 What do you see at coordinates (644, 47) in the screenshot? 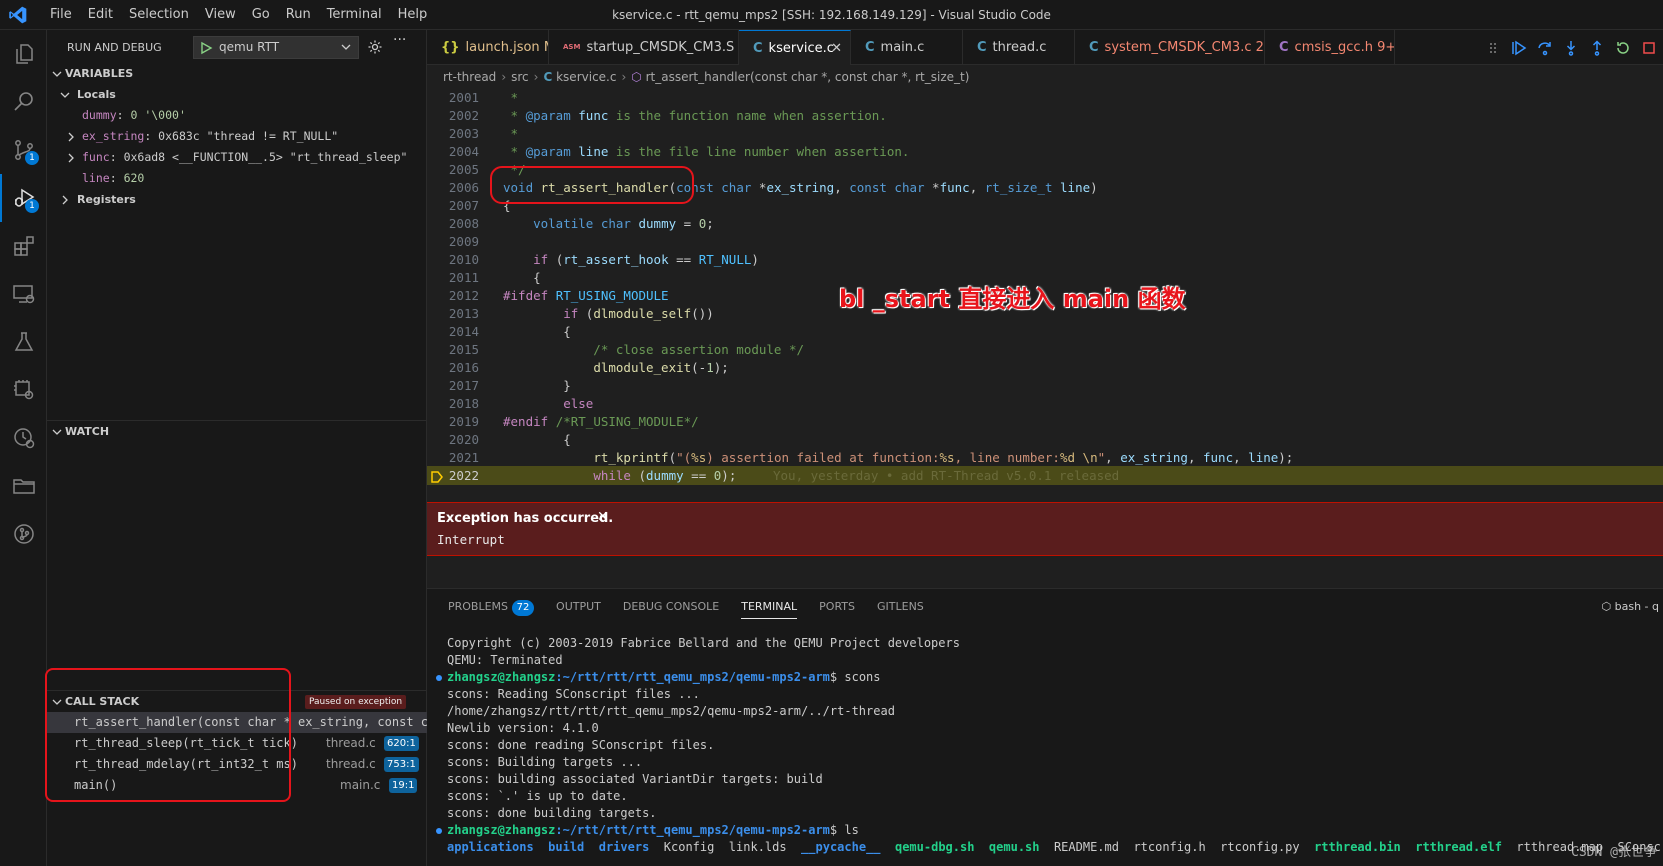
I see `tab-startup-s: ASM startup_CMSDK_CM3.S` at bounding box center [644, 47].